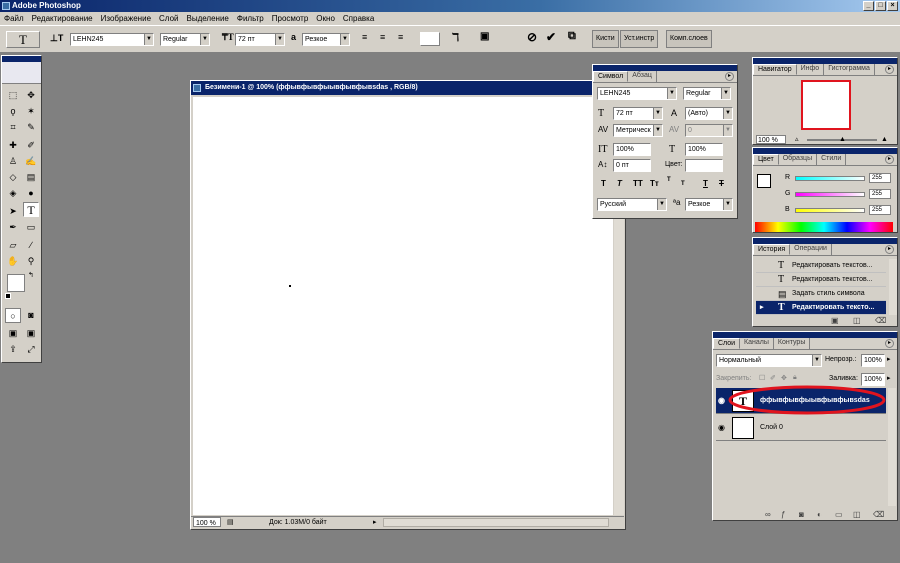 The image size is (900, 563). Describe the element at coordinates (207, 522) in the screenshot. I see `zoom-field: 100 %` at that location.